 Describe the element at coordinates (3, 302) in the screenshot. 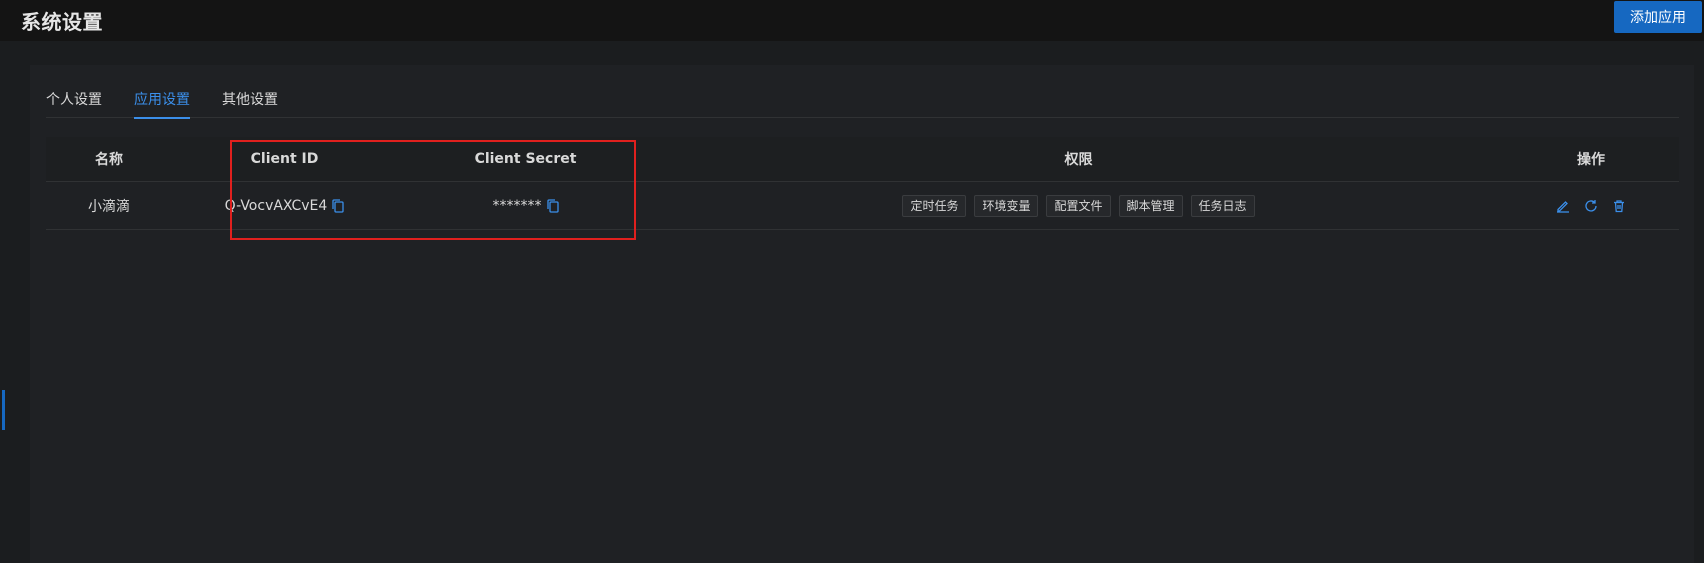

I see `side-rail` at that location.